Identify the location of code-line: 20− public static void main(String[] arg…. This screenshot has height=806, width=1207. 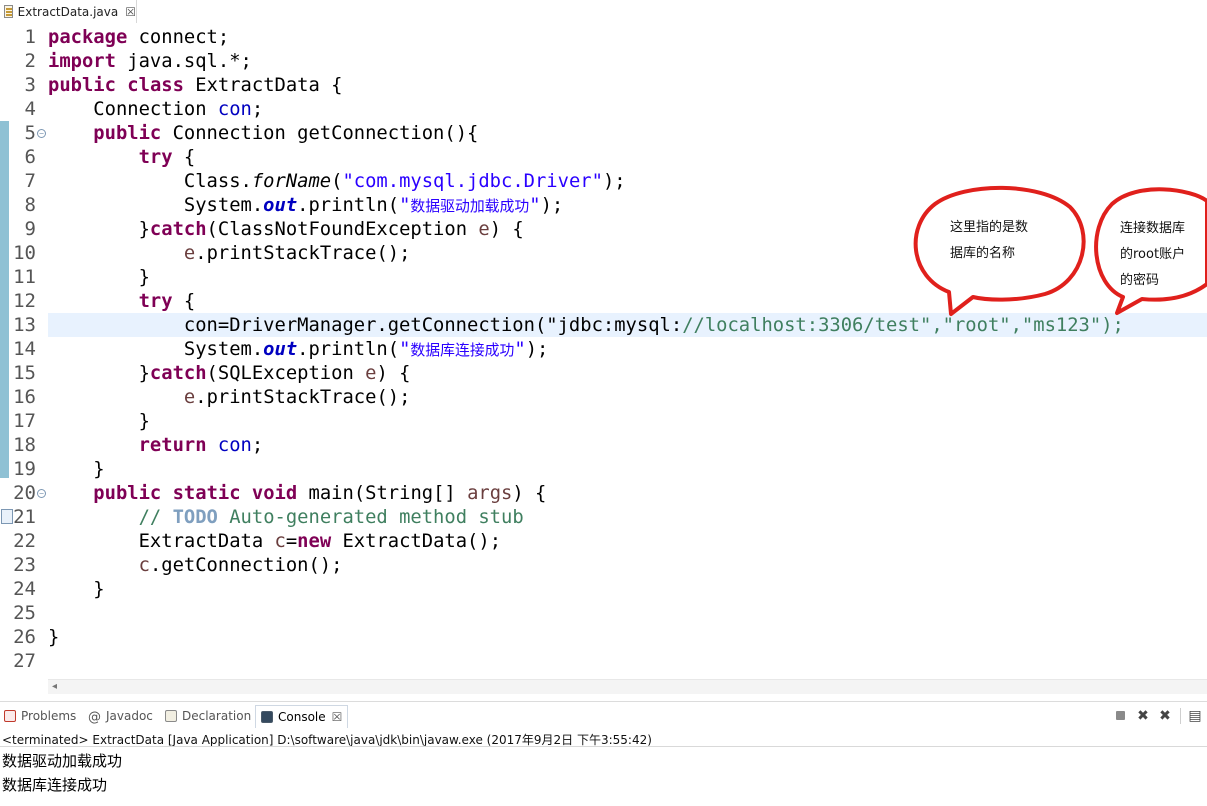
(603, 493).